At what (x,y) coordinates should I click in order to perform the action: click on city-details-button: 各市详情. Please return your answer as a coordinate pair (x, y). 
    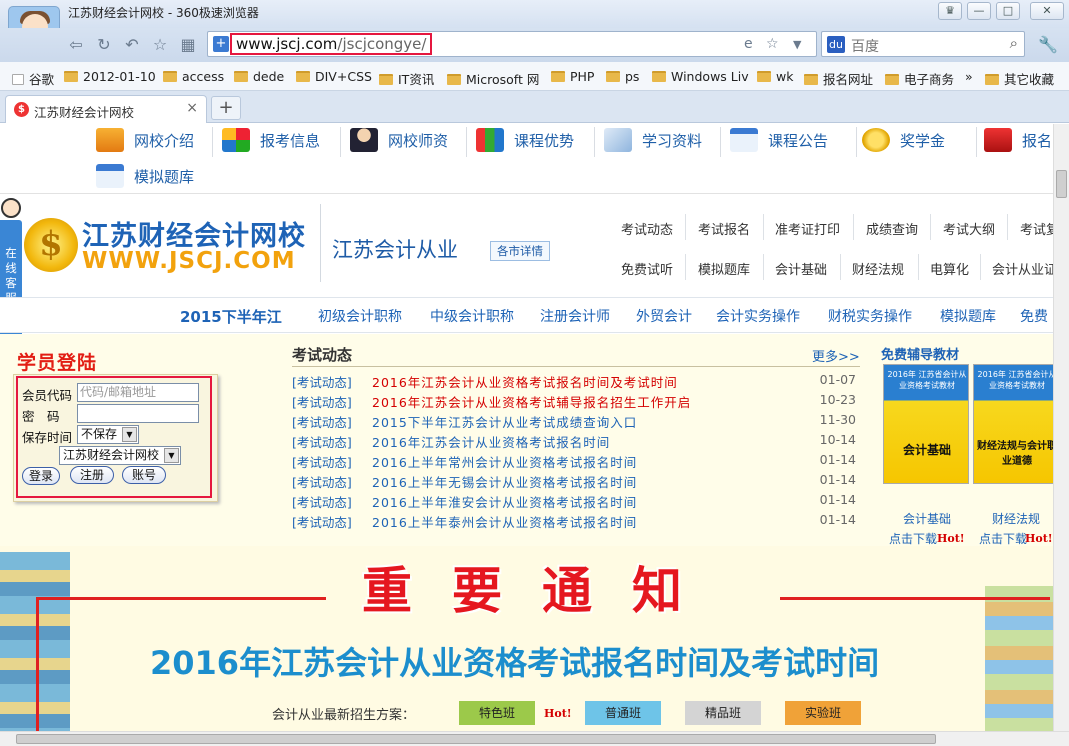
    Looking at the image, I should click on (520, 251).